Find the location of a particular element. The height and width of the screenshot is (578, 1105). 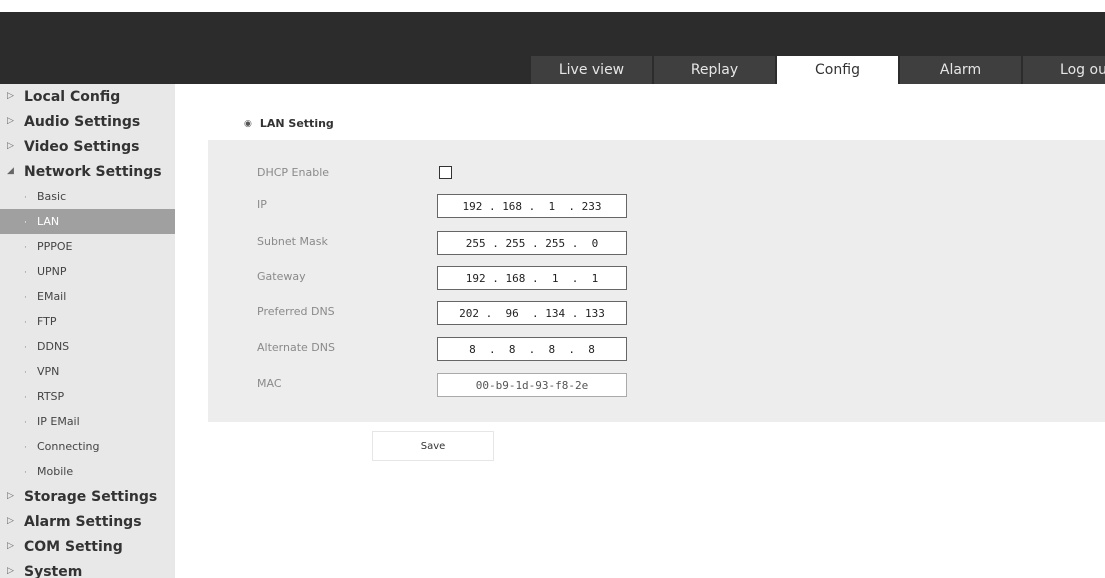

sidebar-item-label: RTSP is located at coordinates (51, 396).